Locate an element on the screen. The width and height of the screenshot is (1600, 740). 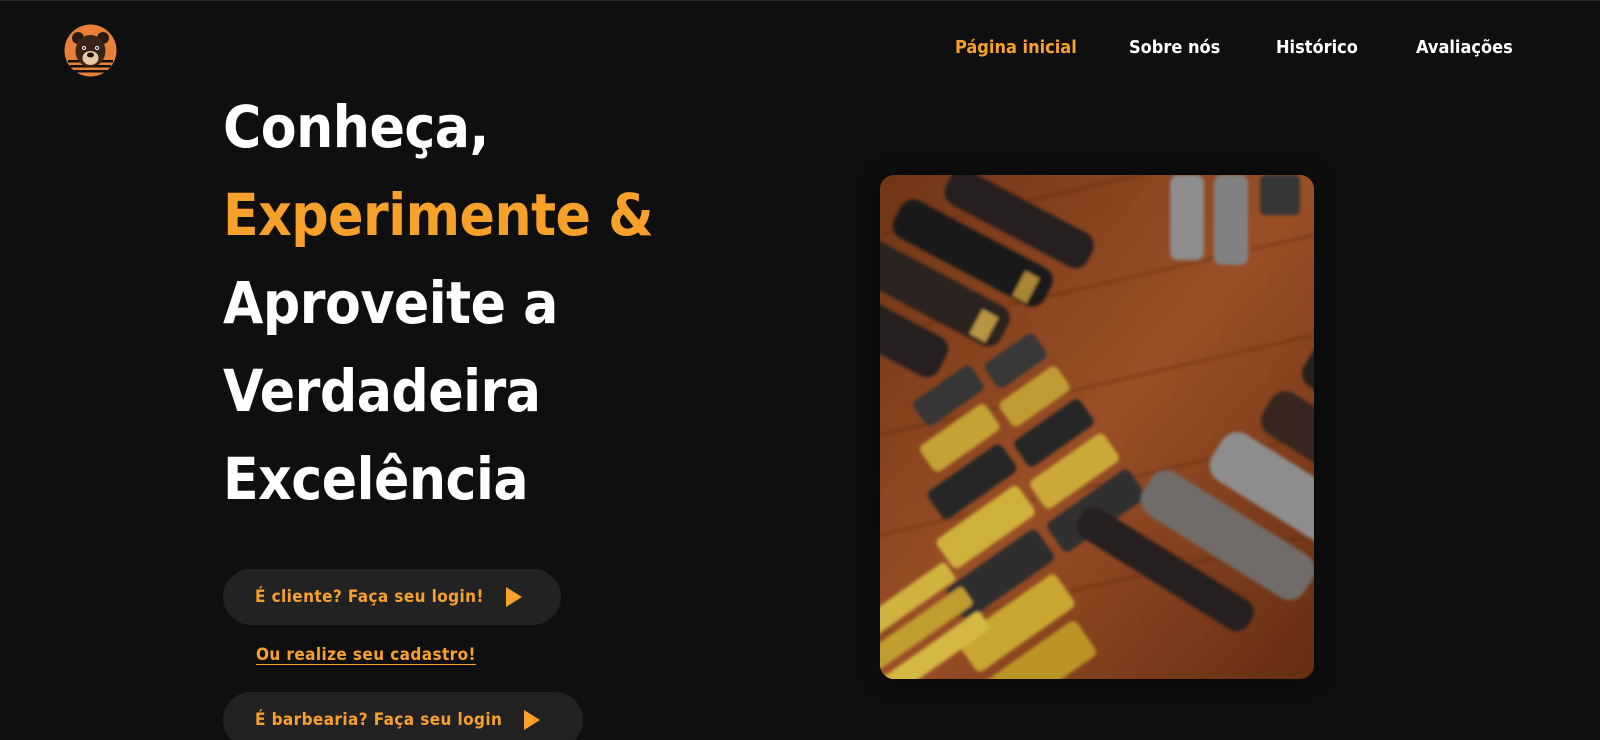
client-login-button: É cliente? Faça seu login! is located at coordinates (392, 597).